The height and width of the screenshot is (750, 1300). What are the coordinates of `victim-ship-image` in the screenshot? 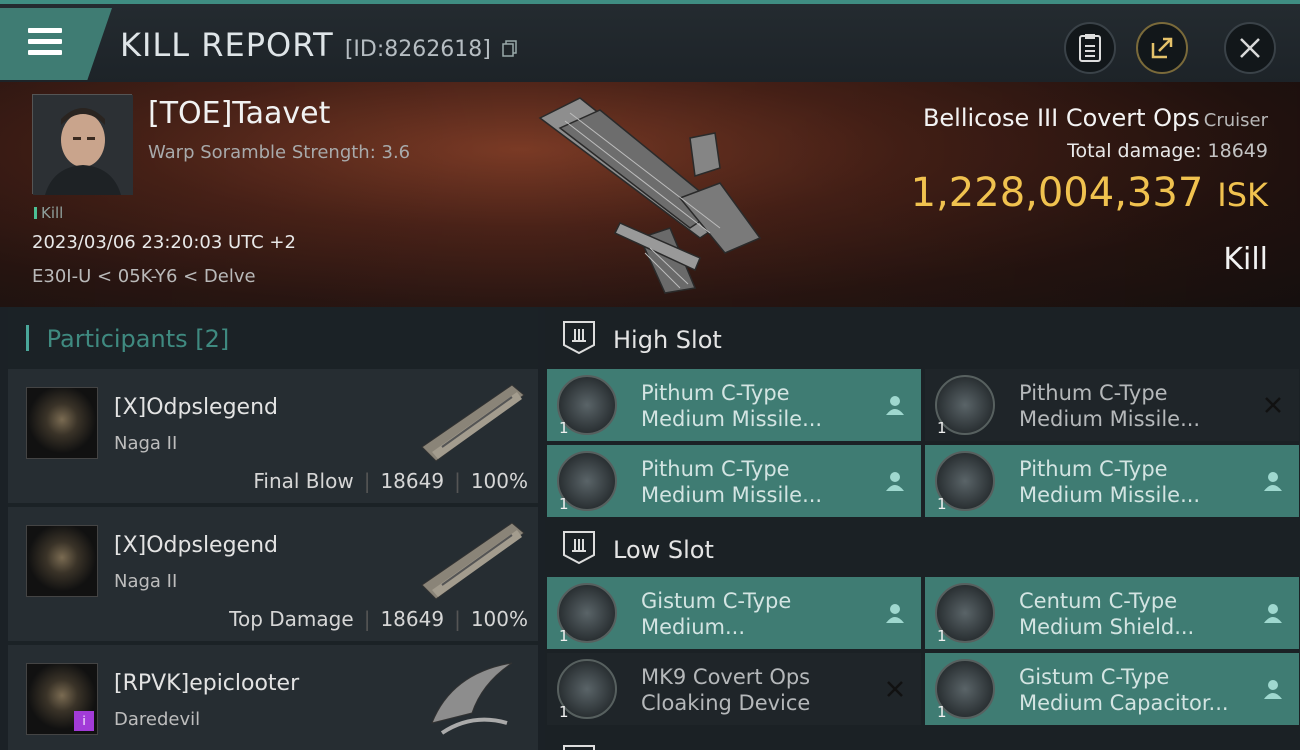 It's located at (650, 193).